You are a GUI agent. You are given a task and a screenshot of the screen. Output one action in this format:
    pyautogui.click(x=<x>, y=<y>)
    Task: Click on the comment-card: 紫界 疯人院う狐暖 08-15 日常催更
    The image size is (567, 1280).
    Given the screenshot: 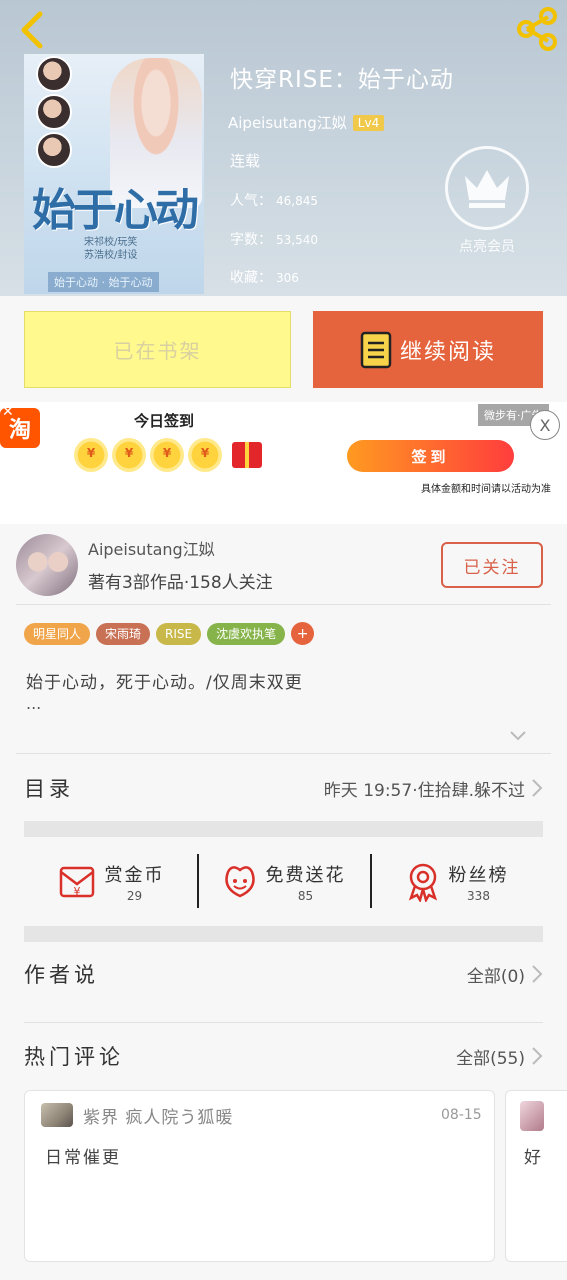 What is the action you would take?
    pyautogui.click(x=259, y=1176)
    